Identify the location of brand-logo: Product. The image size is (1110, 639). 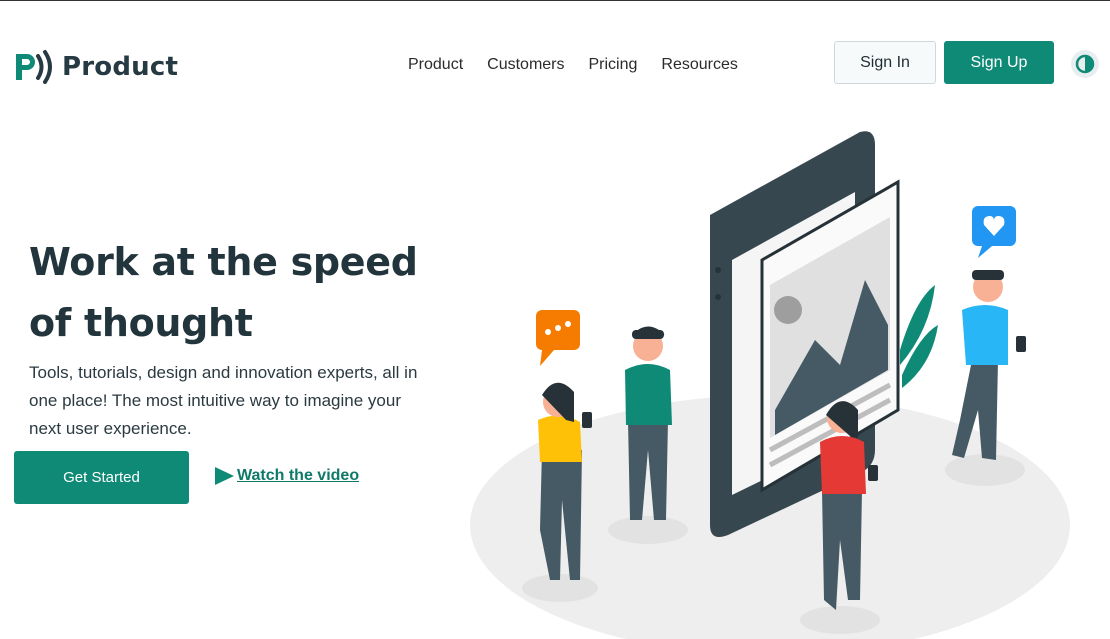
(96, 67).